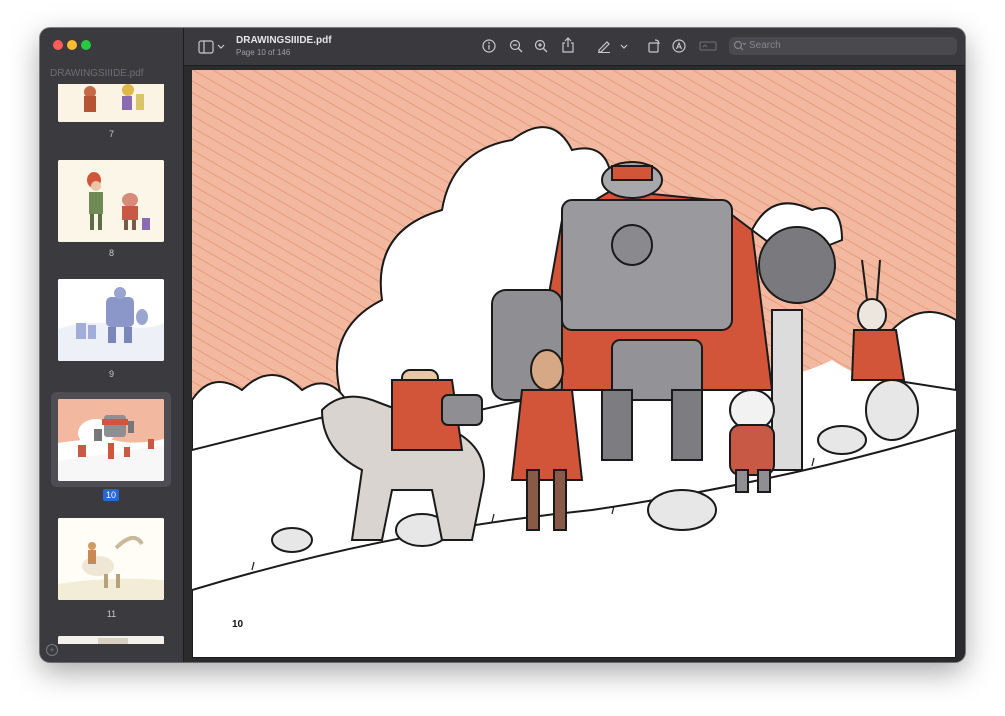  What do you see at coordinates (72, 45) in the screenshot?
I see `minimize-window-button` at bounding box center [72, 45].